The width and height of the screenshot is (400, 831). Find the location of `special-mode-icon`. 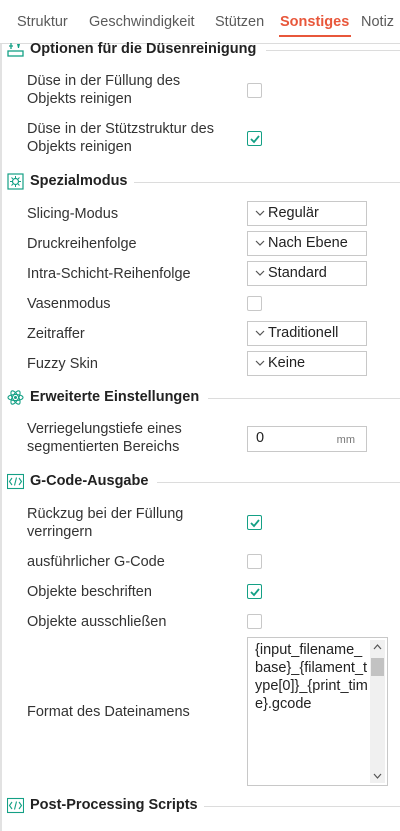

special-mode-icon is located at coordinates (15, 181).